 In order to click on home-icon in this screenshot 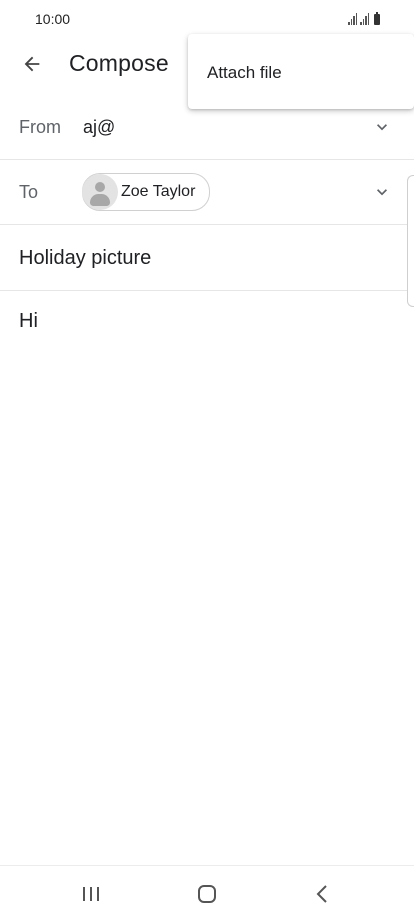, I will do `click(207, 894)`.